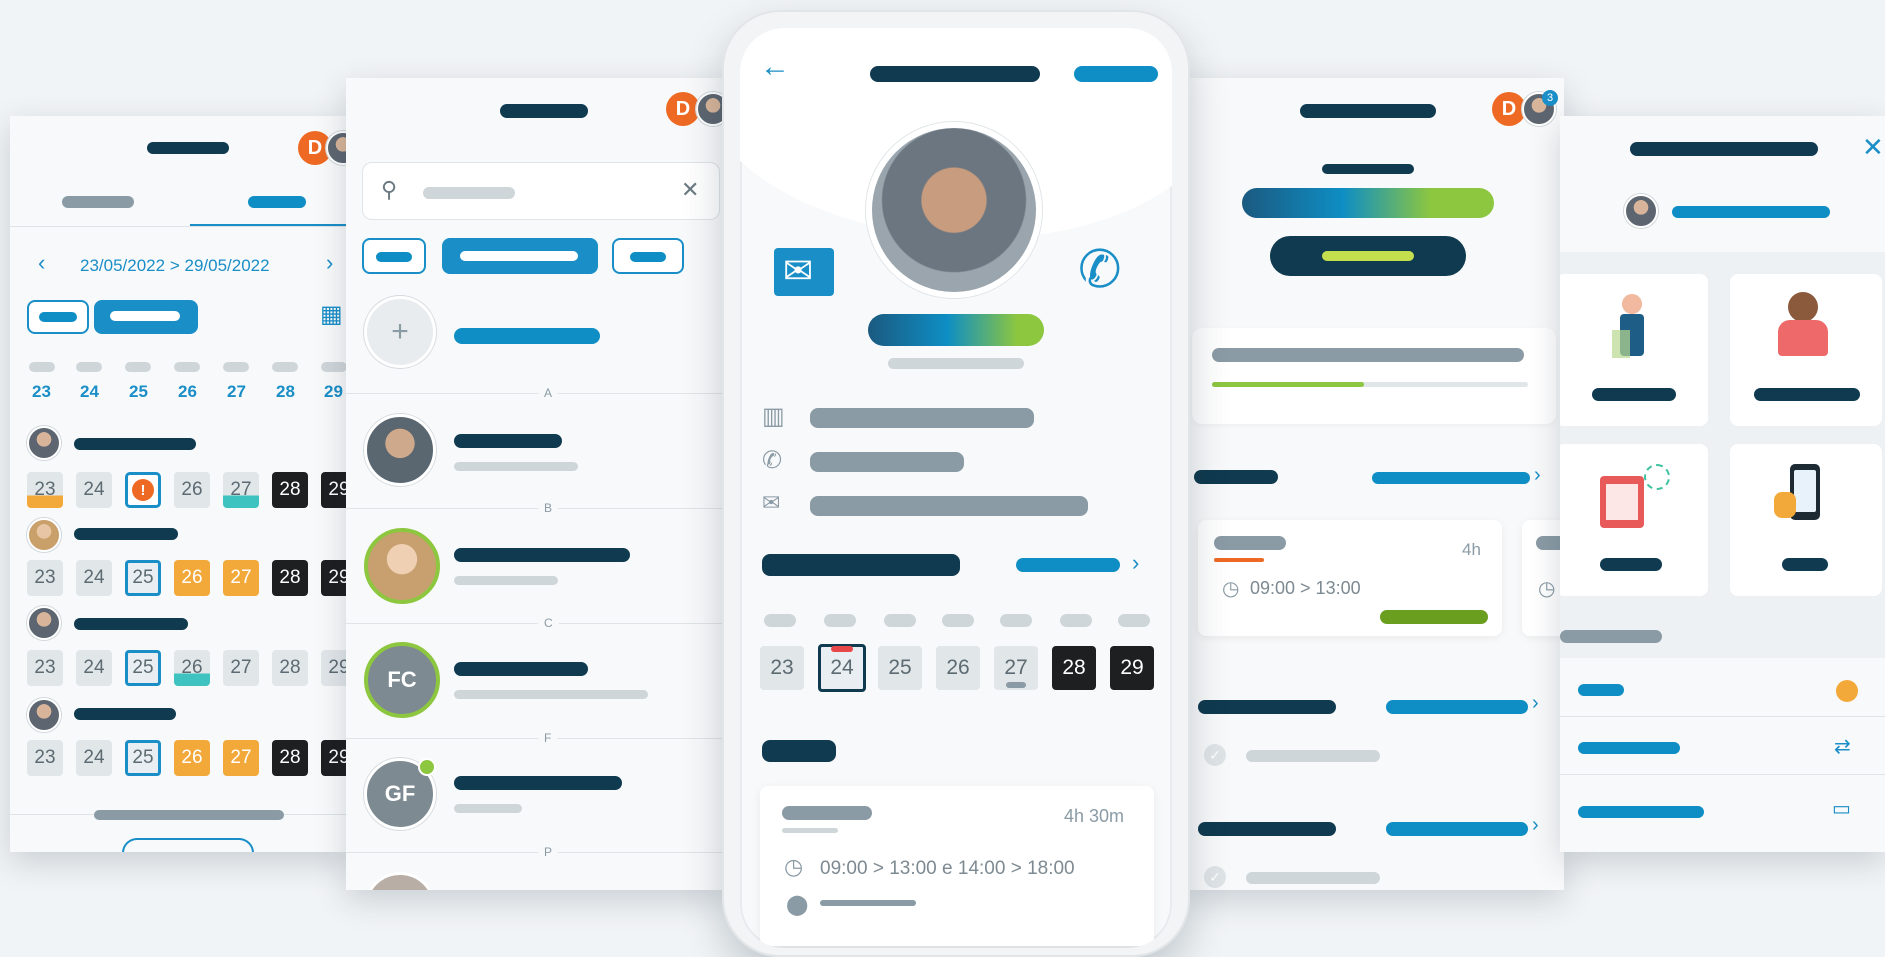 This screenshot has width=1885, height=957. I want to click on app-logo: D, so click(1509, 109).